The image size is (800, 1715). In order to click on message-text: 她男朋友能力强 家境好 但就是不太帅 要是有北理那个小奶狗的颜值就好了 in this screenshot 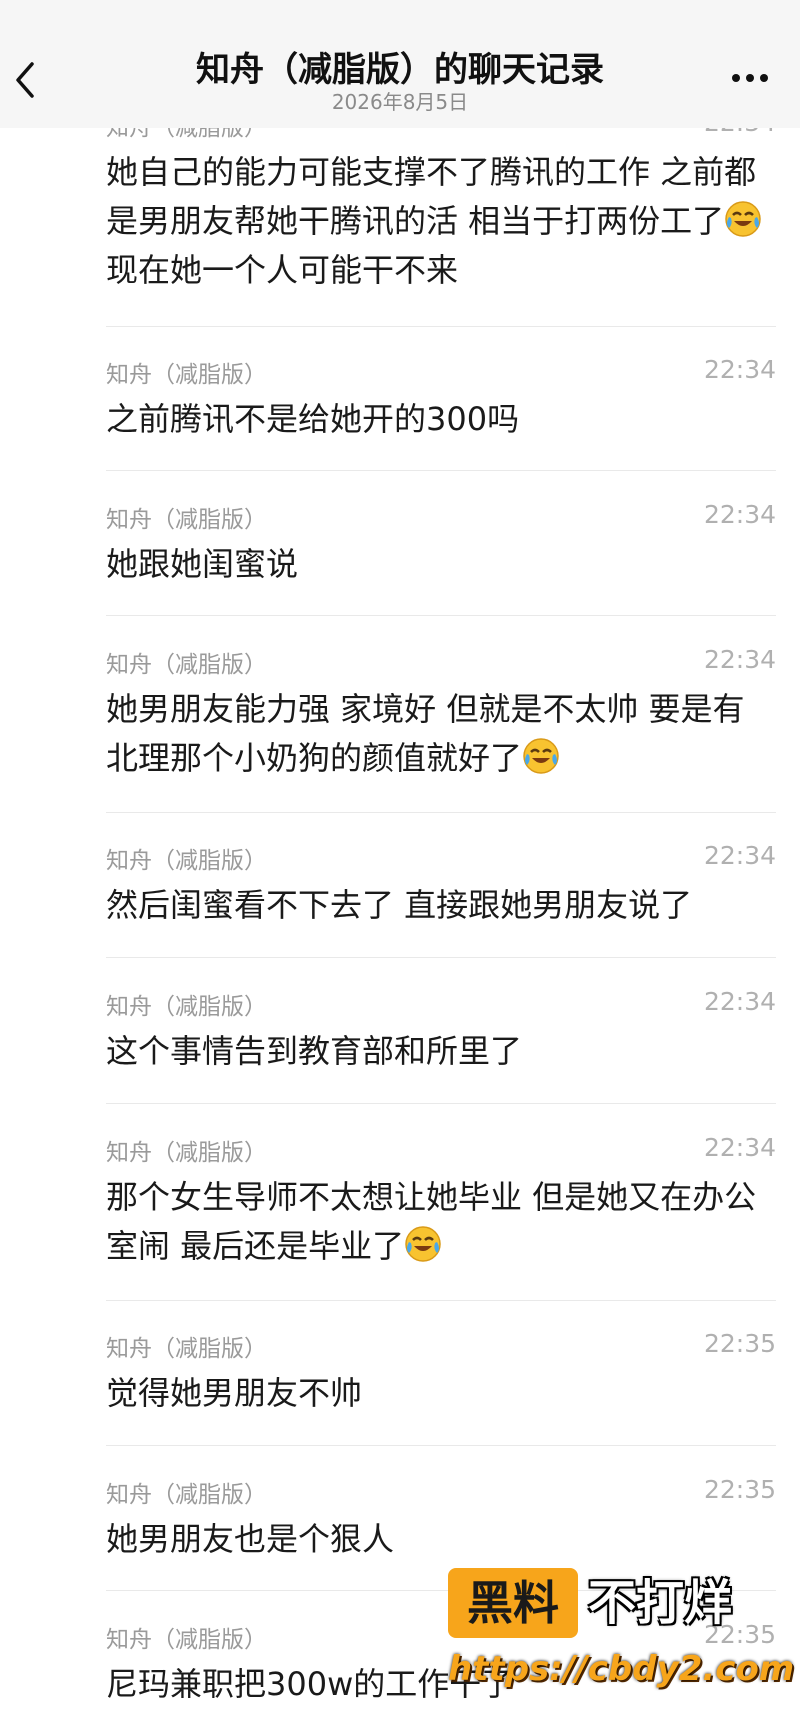, I will do `click(441, 734)`.